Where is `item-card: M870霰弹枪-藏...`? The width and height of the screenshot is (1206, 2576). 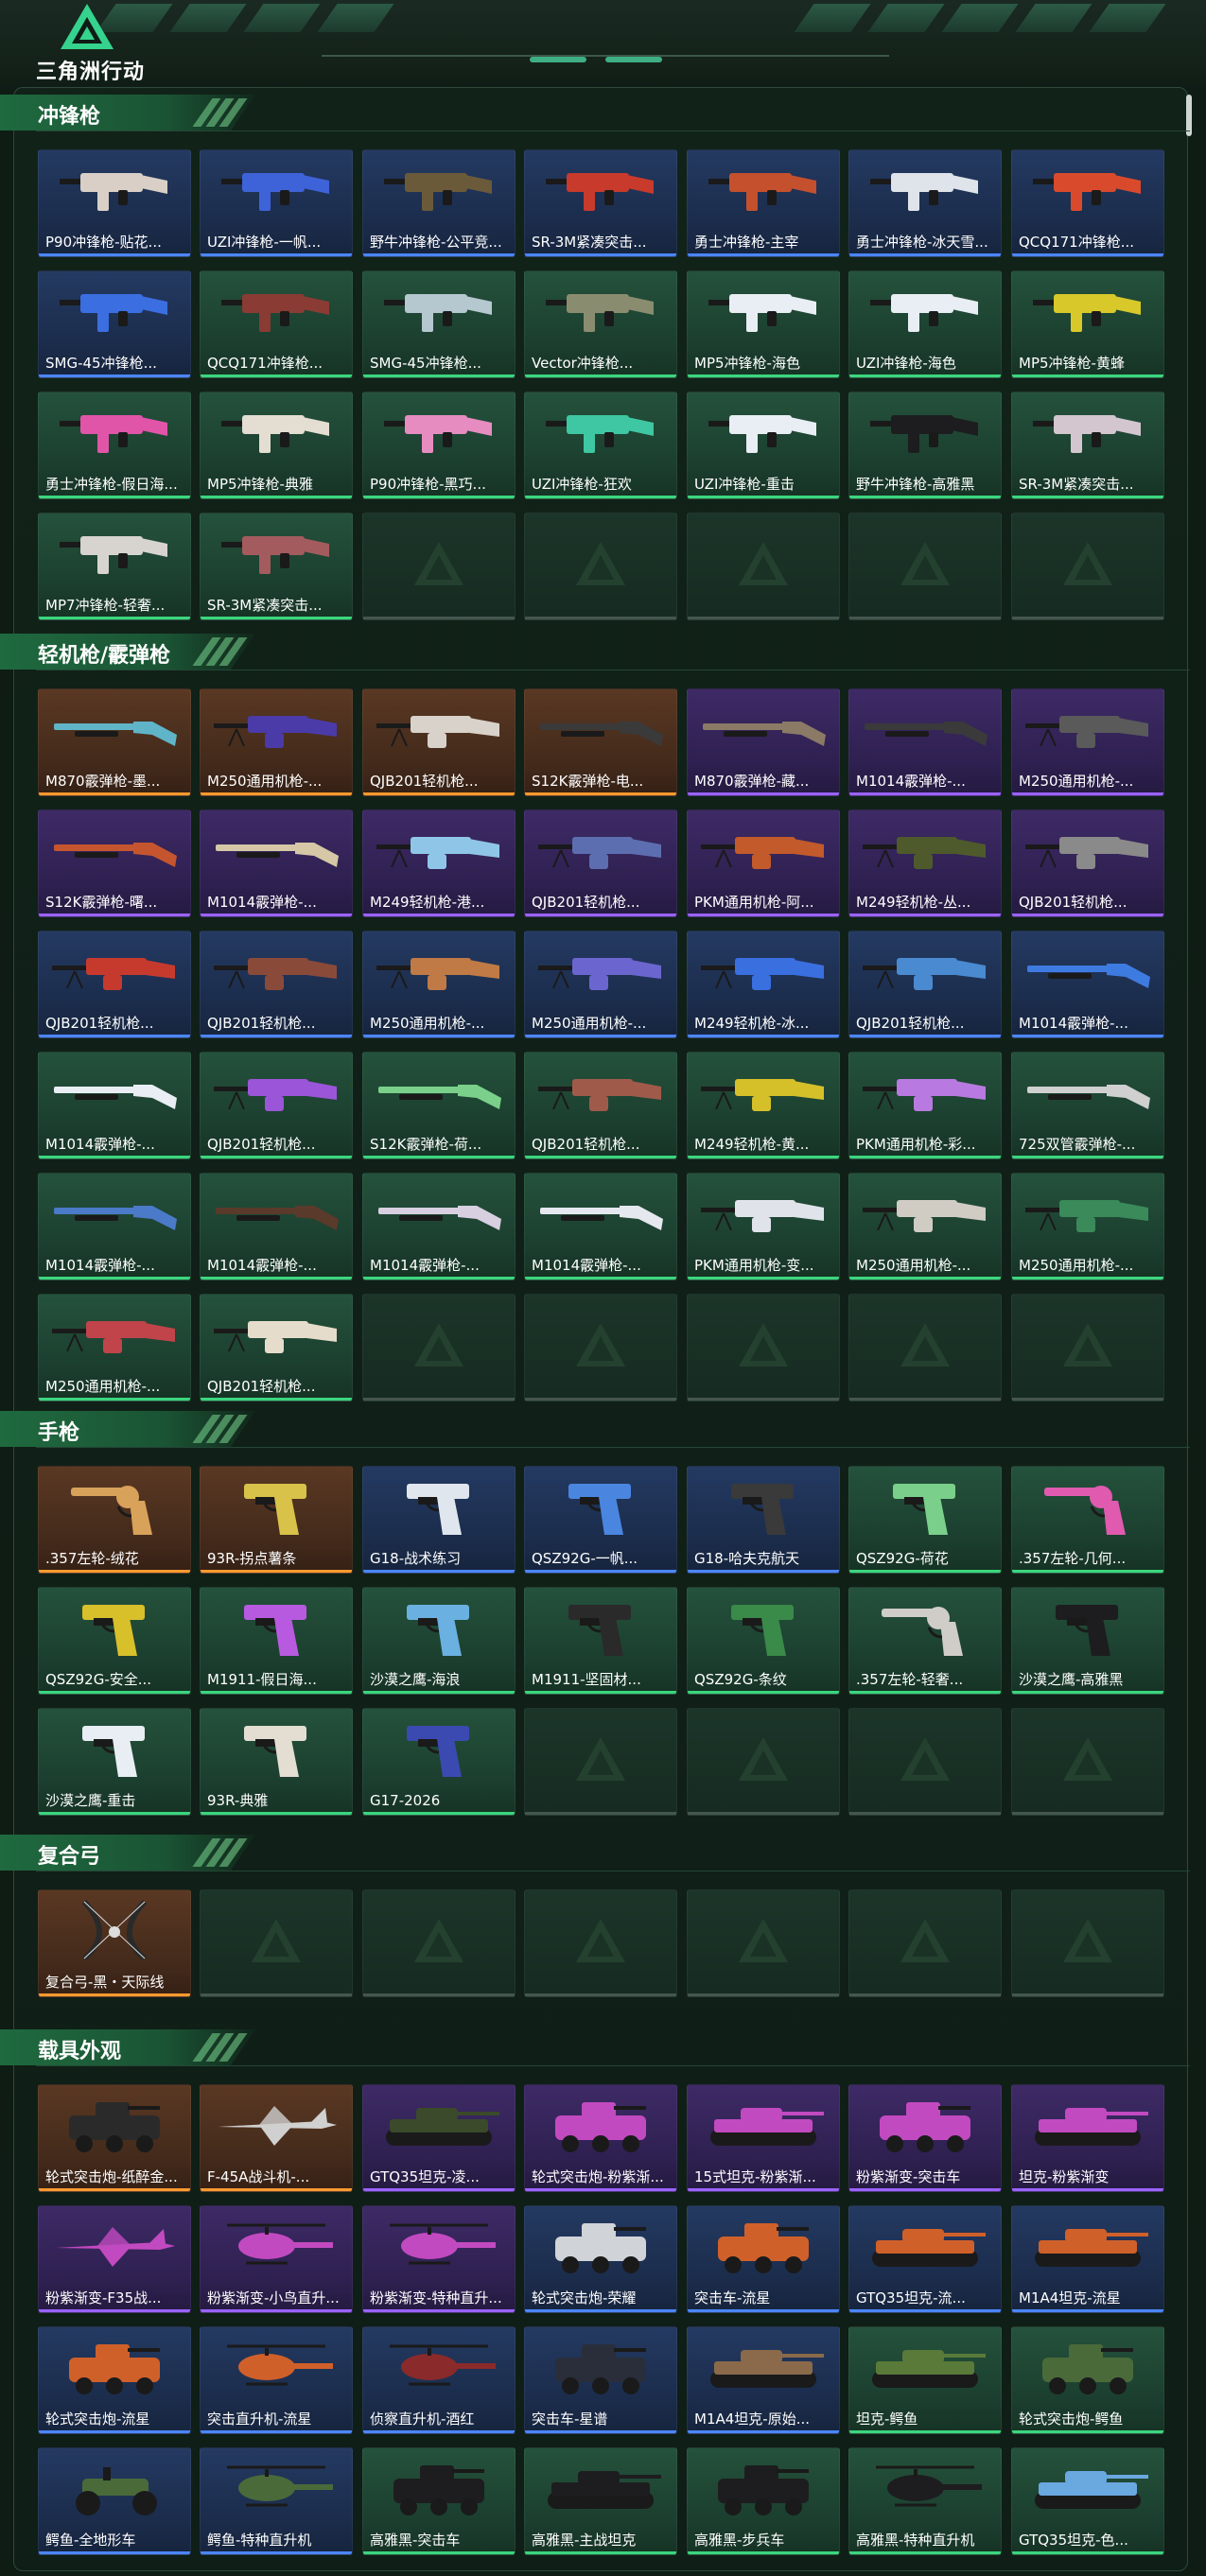
item-card: M870霰弹枪-藏... is located at coordinates (763, 742).